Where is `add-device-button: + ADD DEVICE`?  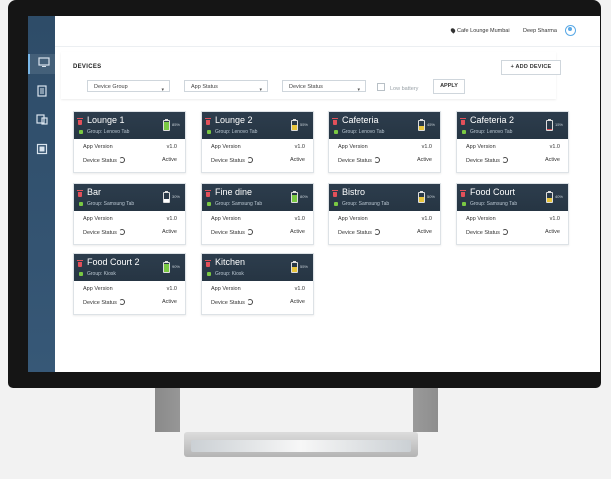 add-device-button: + ADD DEVICE is located at coordinates (531, 67).